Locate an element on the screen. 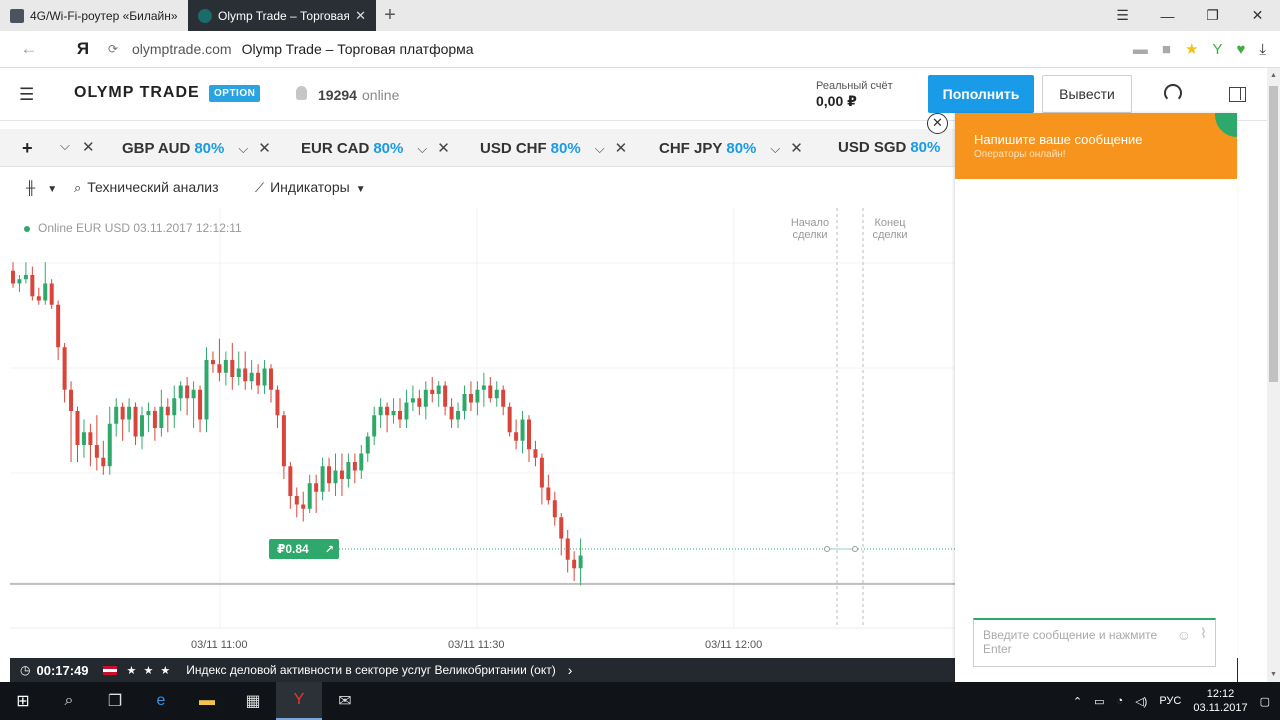 This screenshot has width=1280, height=720. scroll-thumb is located at coordinates (1273, 234).